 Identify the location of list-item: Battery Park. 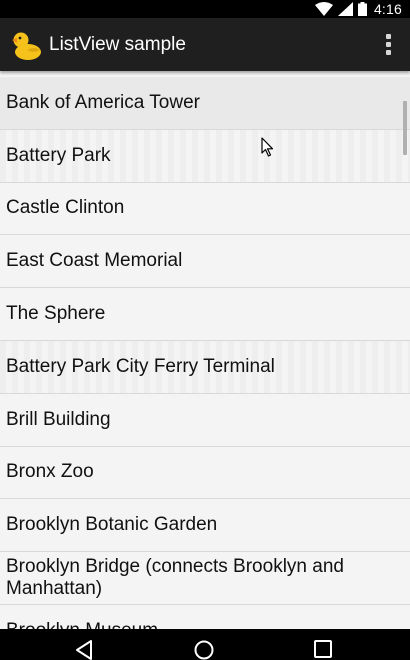
(205, 156).